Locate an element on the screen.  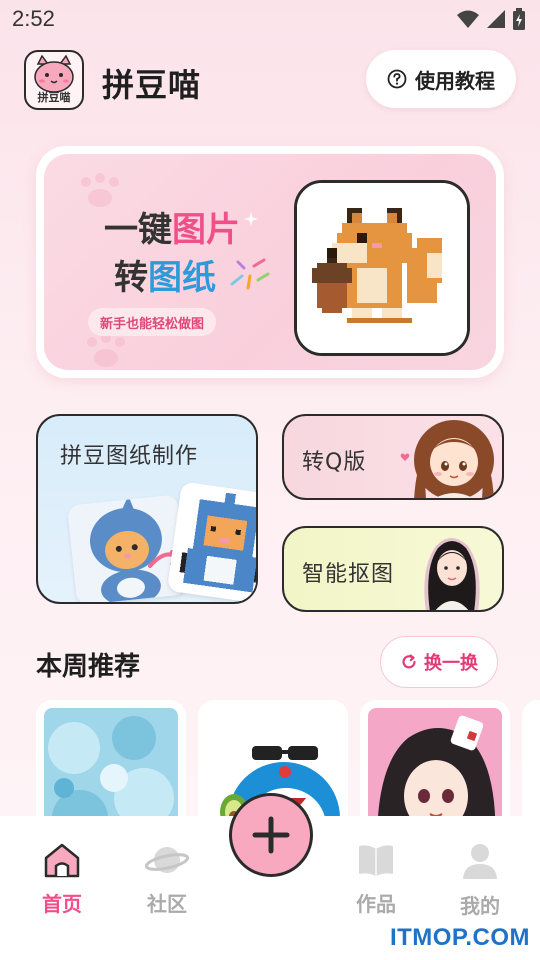
paw-decoration-icon is located at coordinates (106, 350).